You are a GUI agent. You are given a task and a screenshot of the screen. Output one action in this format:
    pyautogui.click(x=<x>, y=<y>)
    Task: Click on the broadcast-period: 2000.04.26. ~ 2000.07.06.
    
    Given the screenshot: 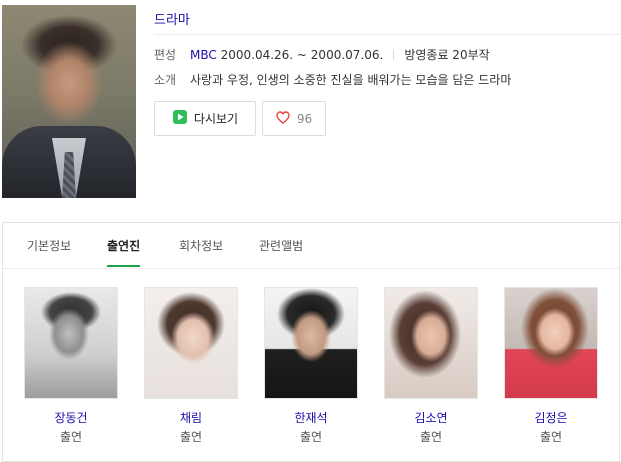 What is the action you would take?
    pyautogui.click(x=302, y=55)
    